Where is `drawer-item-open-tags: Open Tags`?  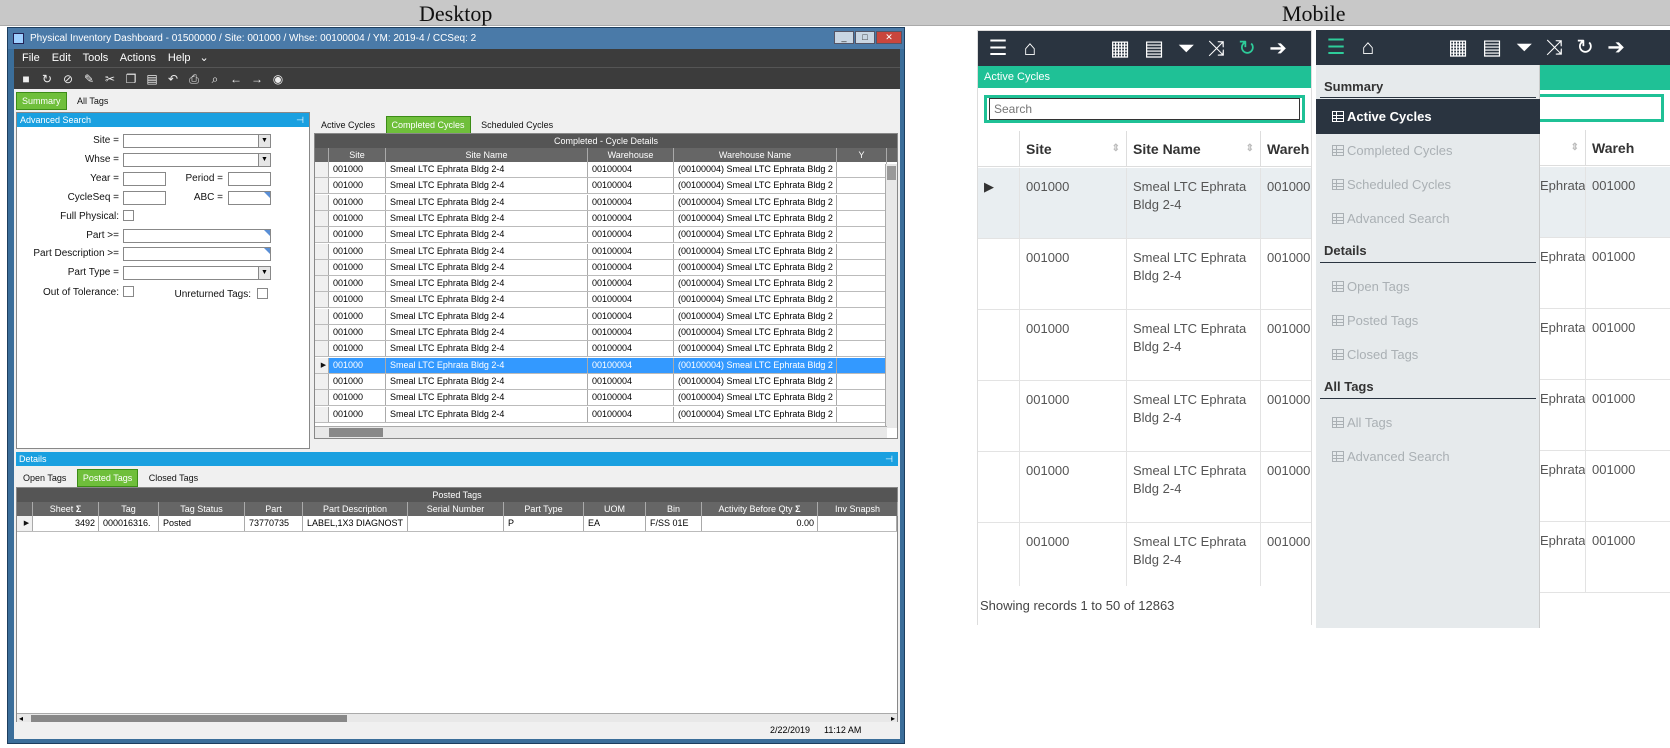 drawer-item-open-tags: Open Tags is located at coordinates (1371, 286).